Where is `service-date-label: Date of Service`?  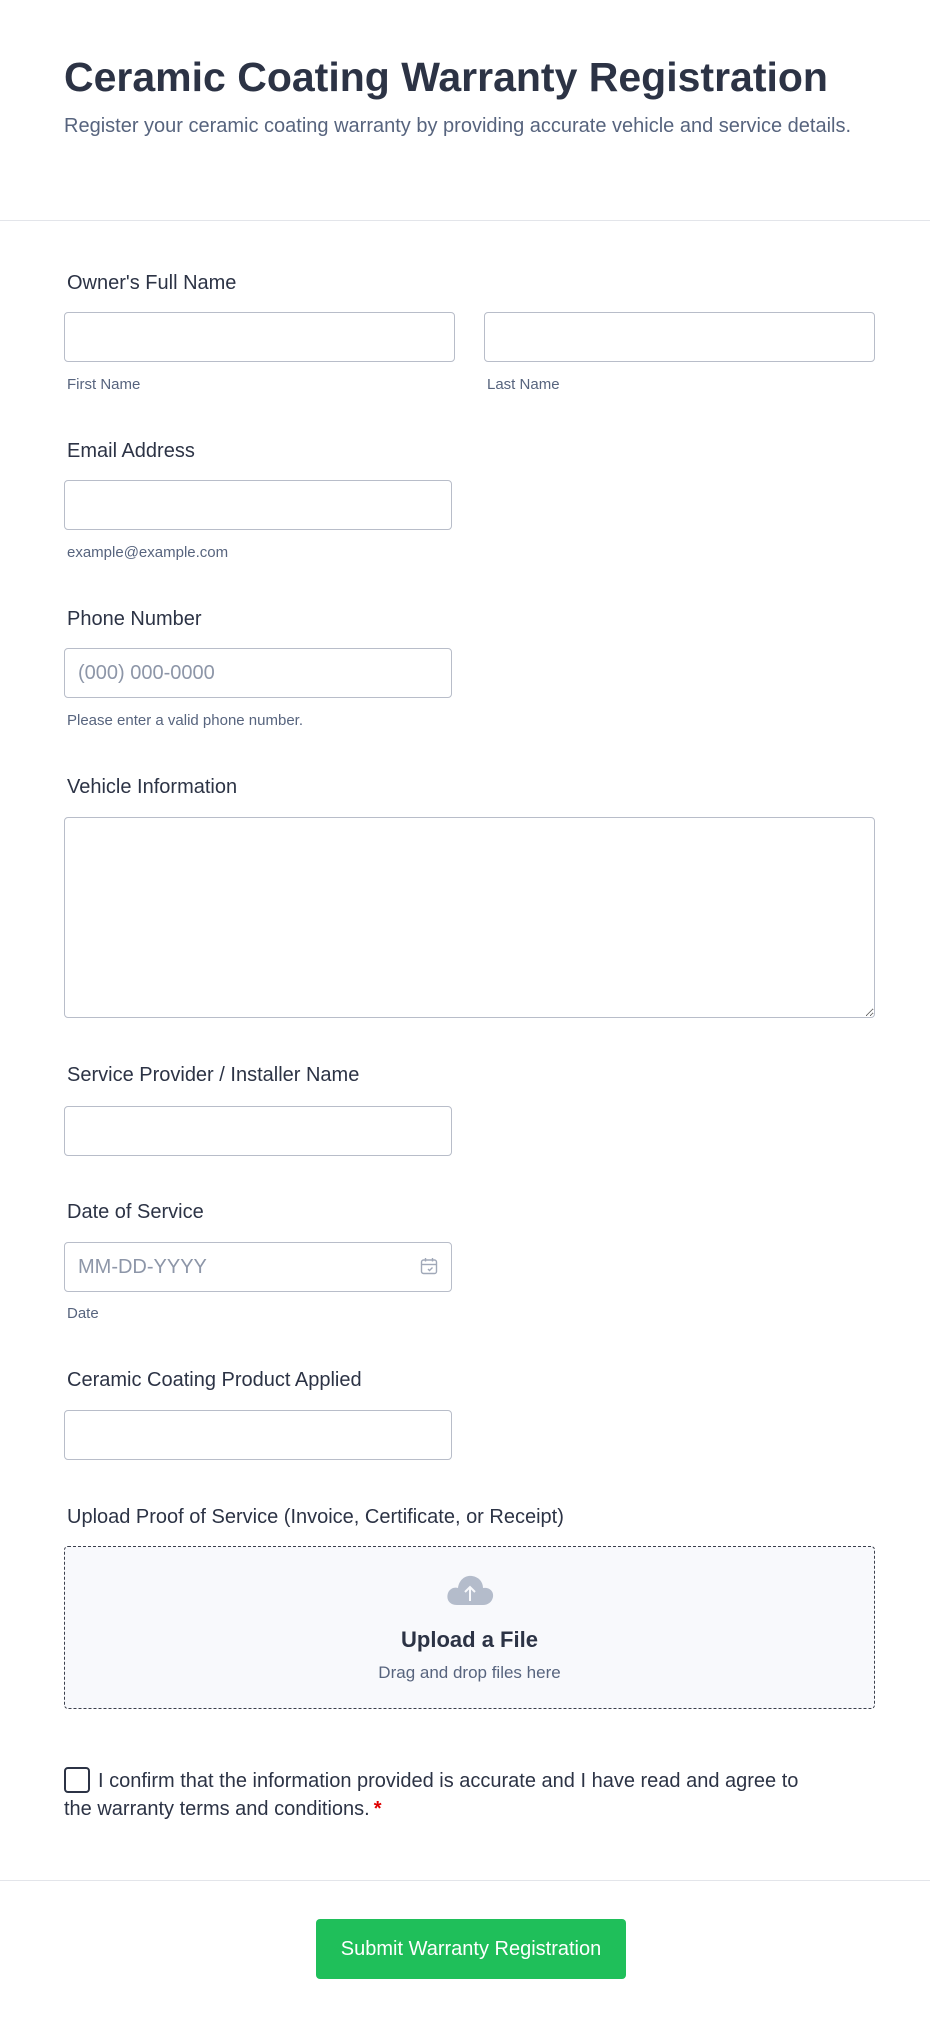 service-date-label: Date of Service is located at coordinates (135, 1212).